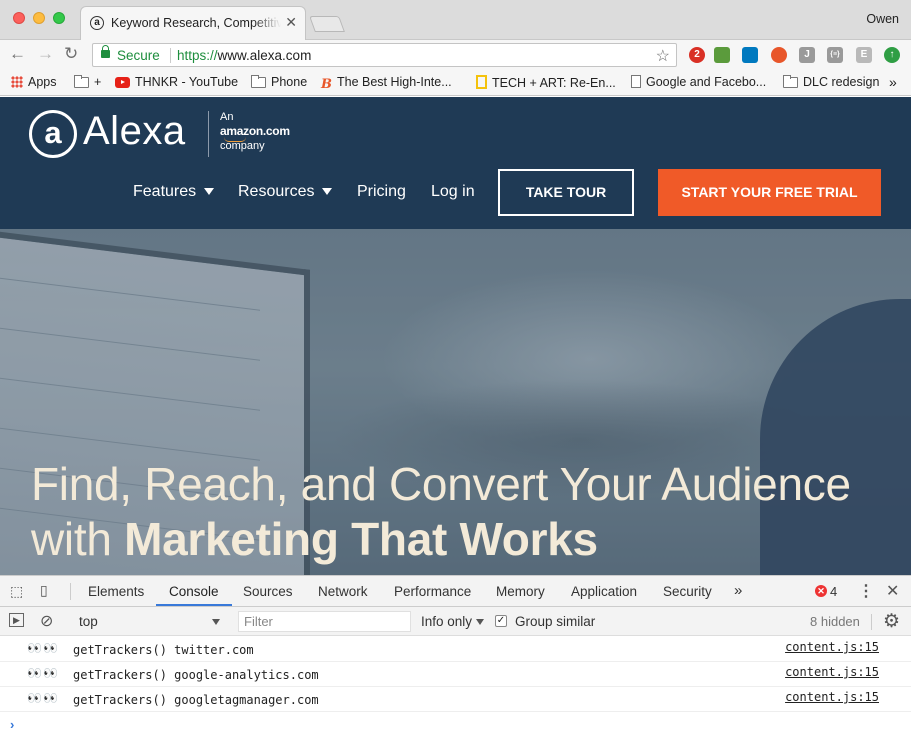 This screenshot has width=911, height=737. What do you see at coordinates (208, 134) in the screenshot?
I see `logo-divider` at bounding box center [208, 134].